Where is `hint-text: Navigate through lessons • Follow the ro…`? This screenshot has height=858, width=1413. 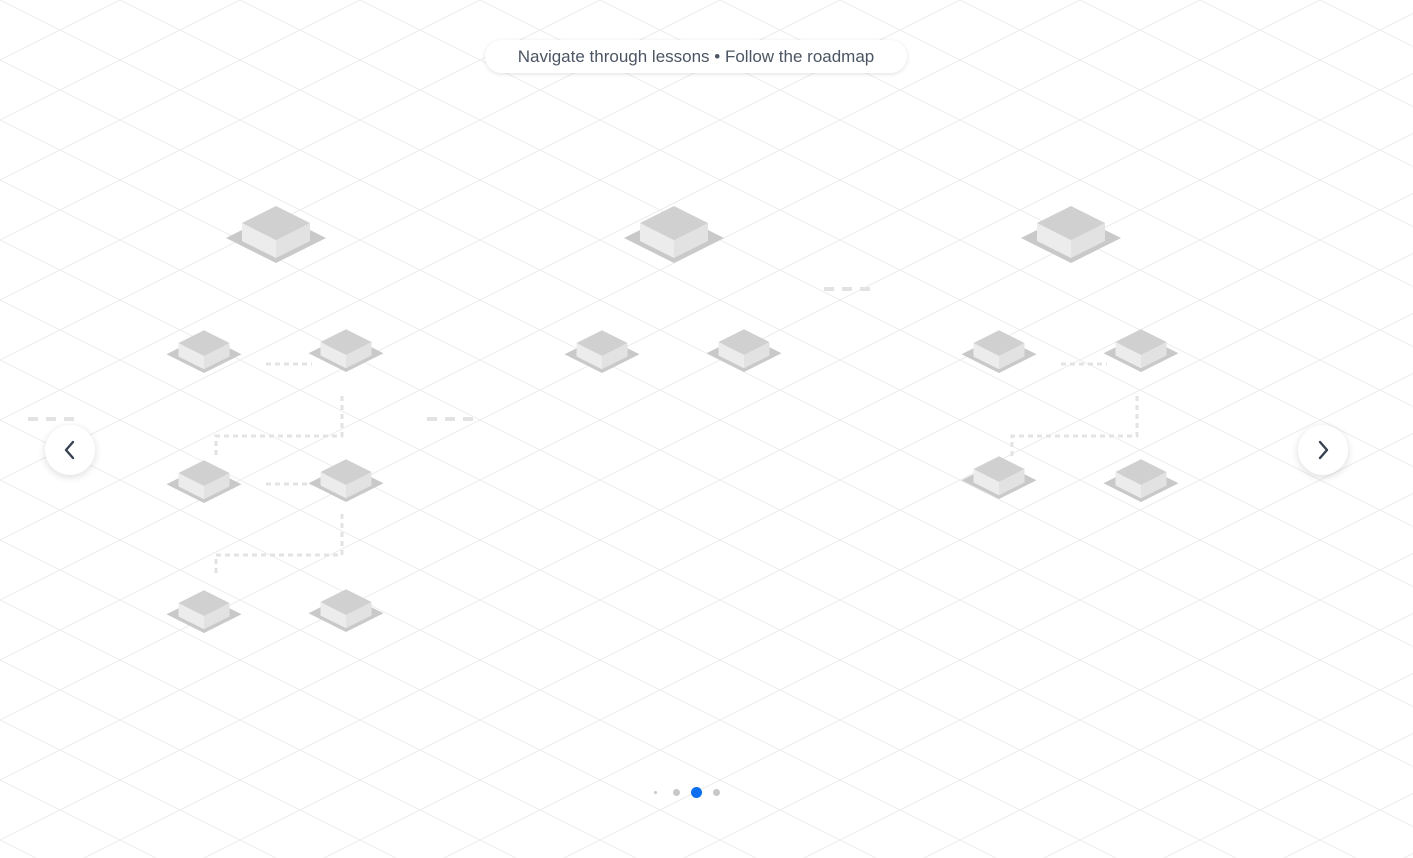 hint-text: Navigate through lessons • Follow the ro… is located at coordinates (696, 56).